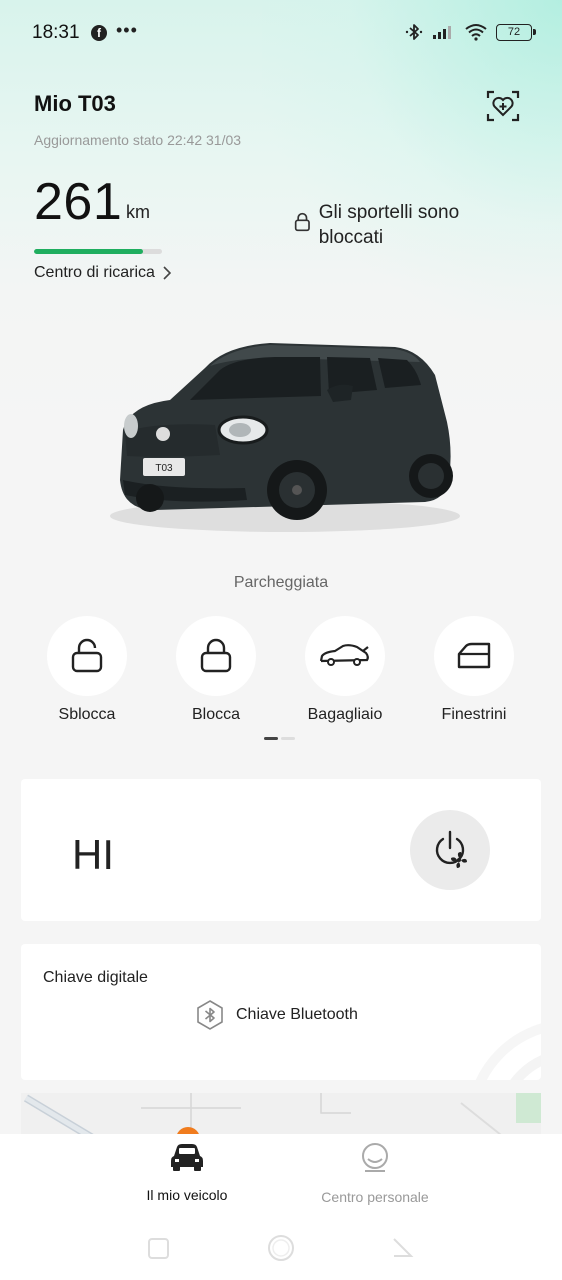 The width and height of the screenshot is (562, 1280). I want to click on climate-power-button, so click(450, 850).